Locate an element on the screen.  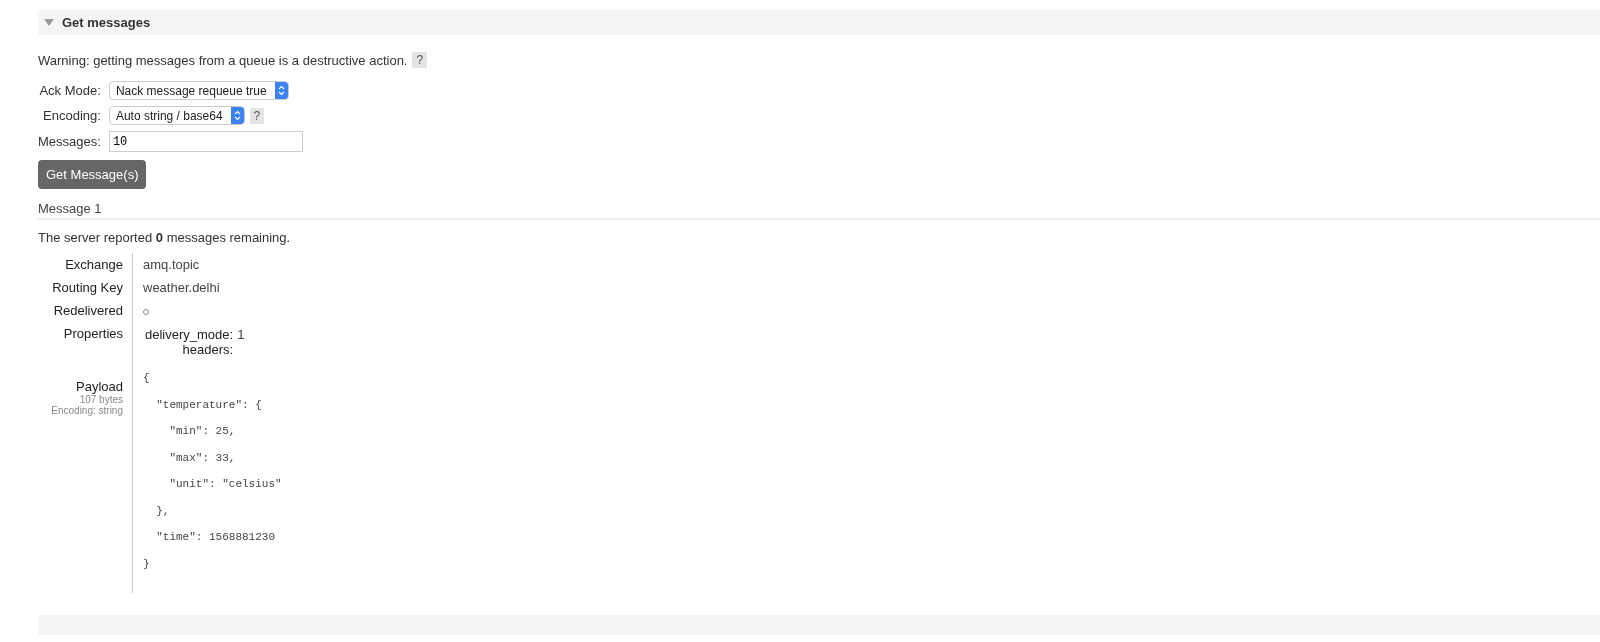
message-heading: Message 1 is located at coordinates (819, 210).